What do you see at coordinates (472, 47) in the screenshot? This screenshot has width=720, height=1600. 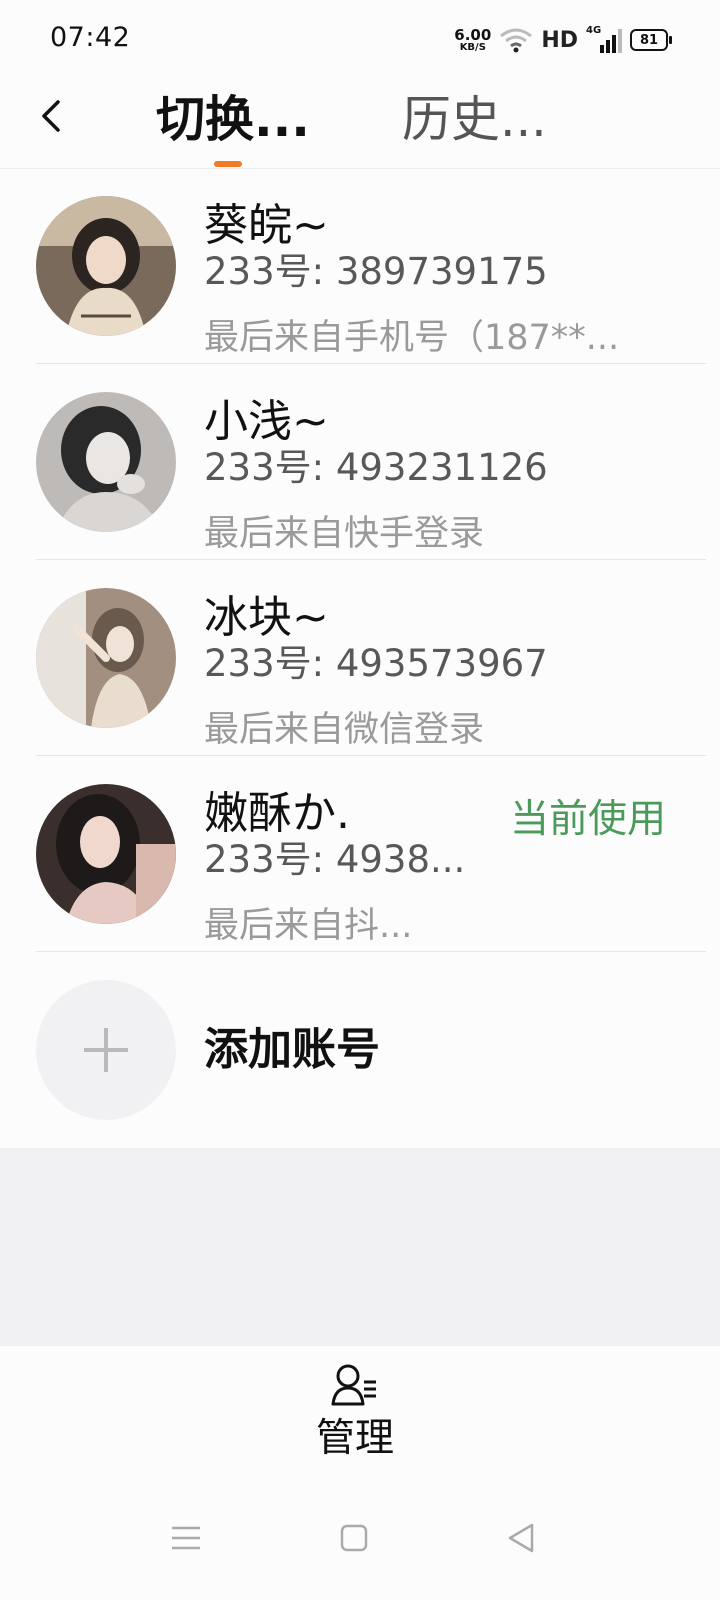 I see `network-speed-unit: KB/S` at bounding box center [472, 47].